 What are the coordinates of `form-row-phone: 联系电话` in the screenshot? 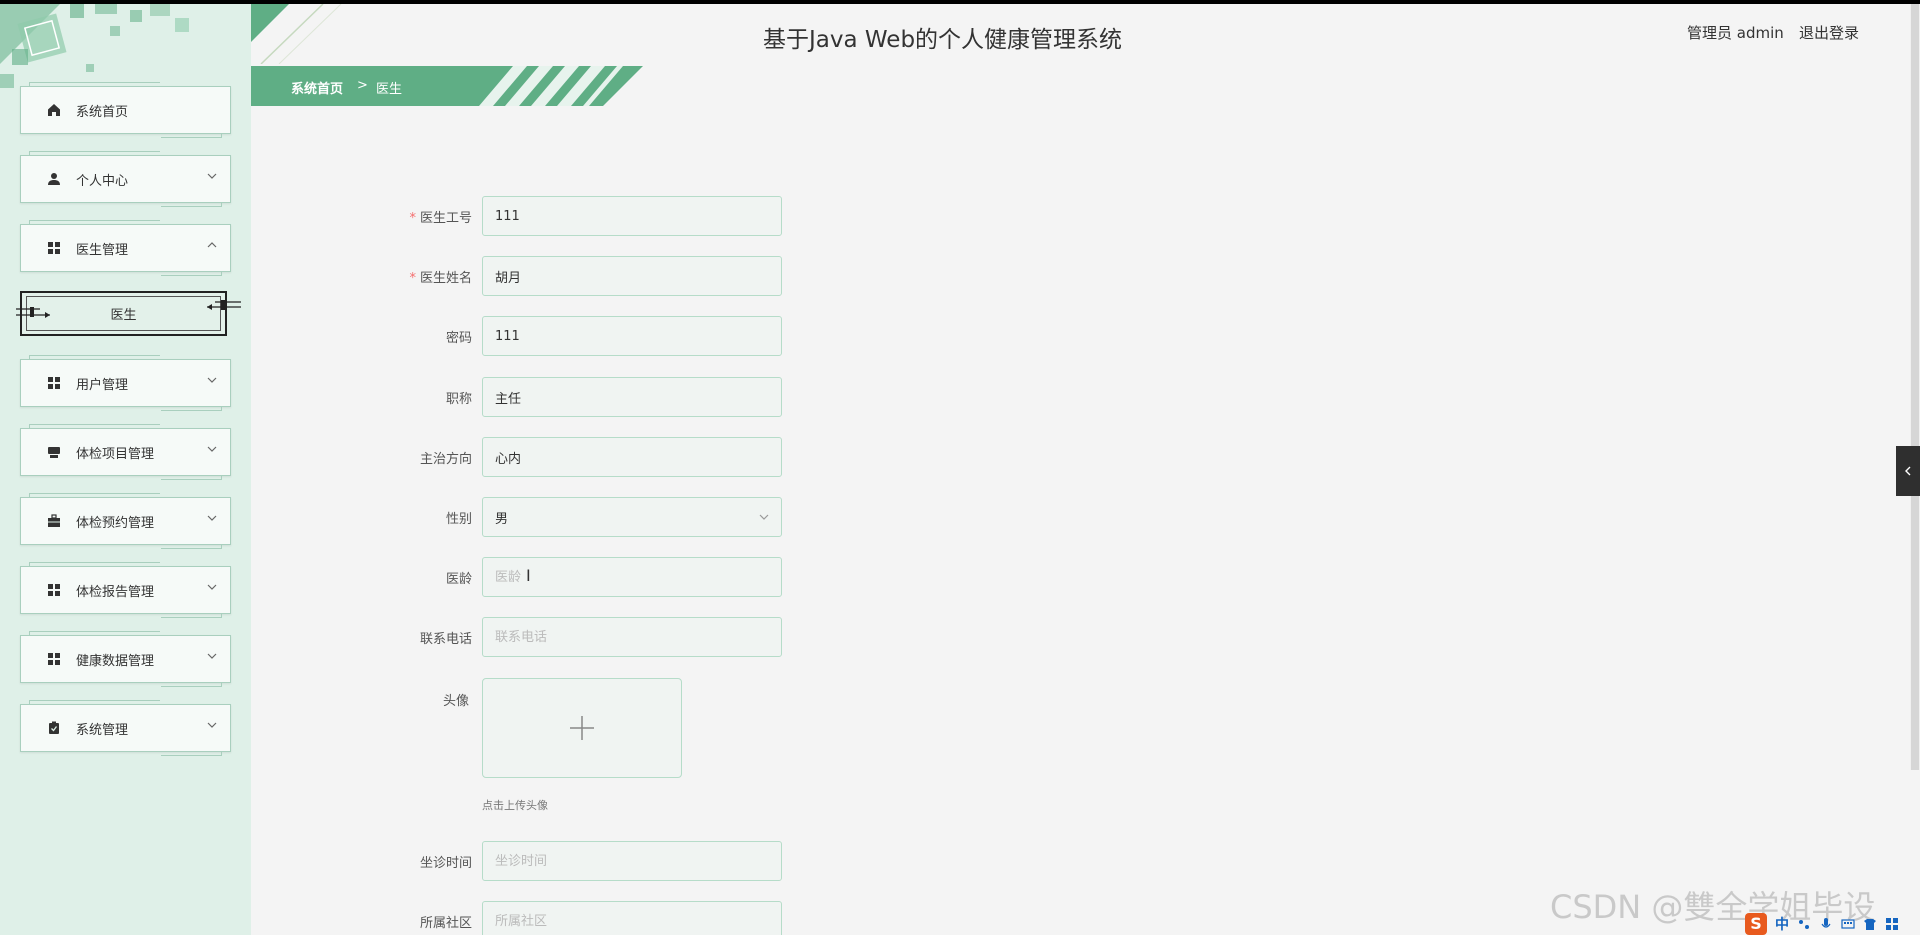 It's located at (560, 637).